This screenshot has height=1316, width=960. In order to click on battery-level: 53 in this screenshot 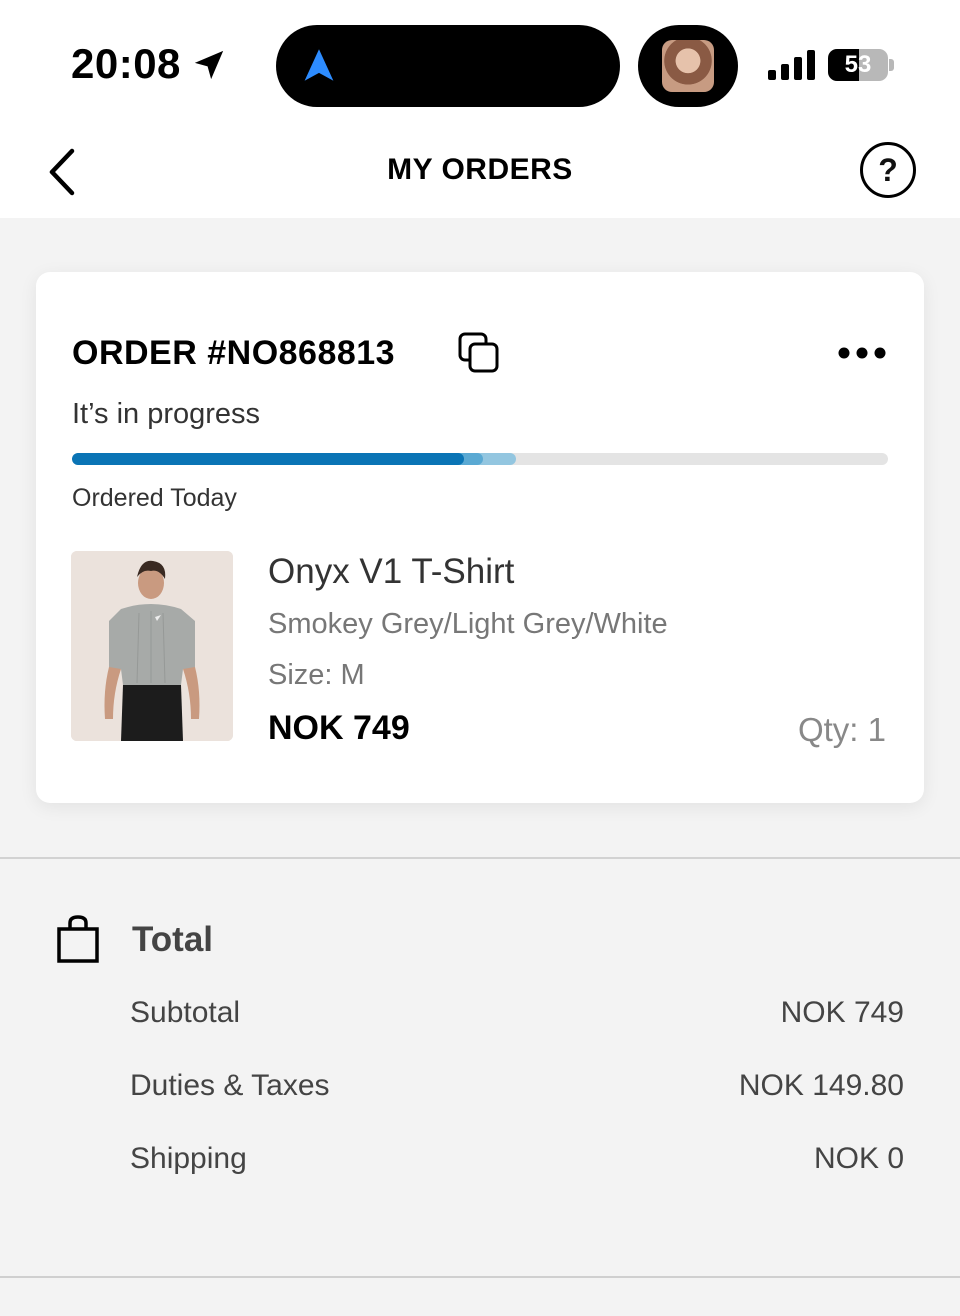, I will do `click(858, 64)`.